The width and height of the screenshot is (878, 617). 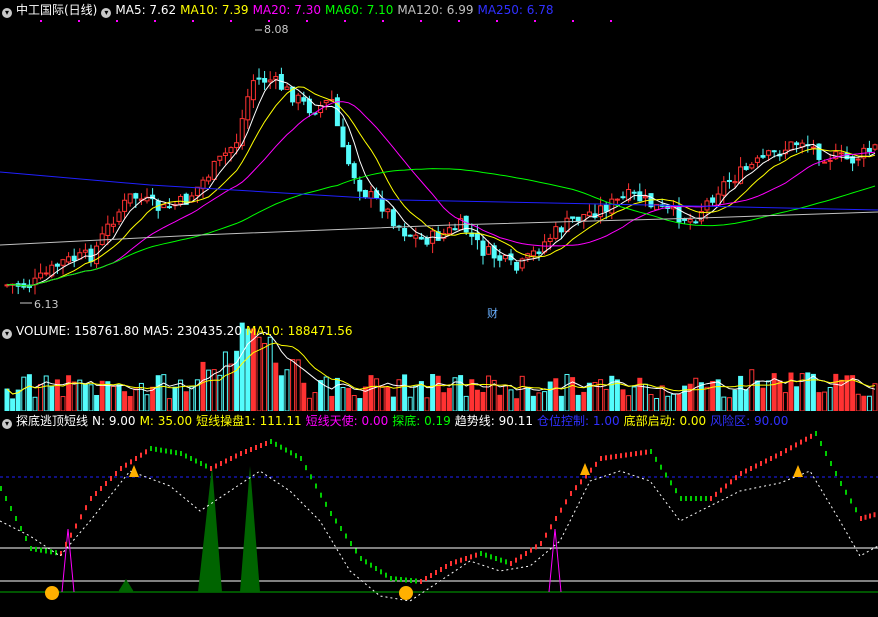 I want to click on bottom-start-value: 底部启动: 0.00, so click(x=665, y=421).